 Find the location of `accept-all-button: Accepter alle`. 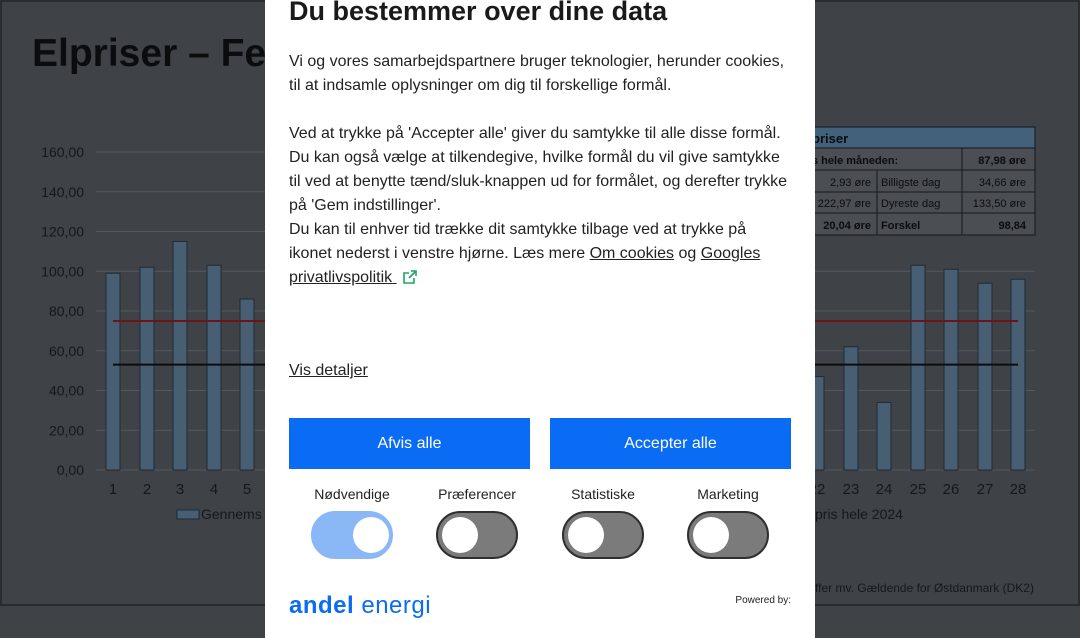

accept-all-button: Accepter alle is located at coordinates (670, 443).